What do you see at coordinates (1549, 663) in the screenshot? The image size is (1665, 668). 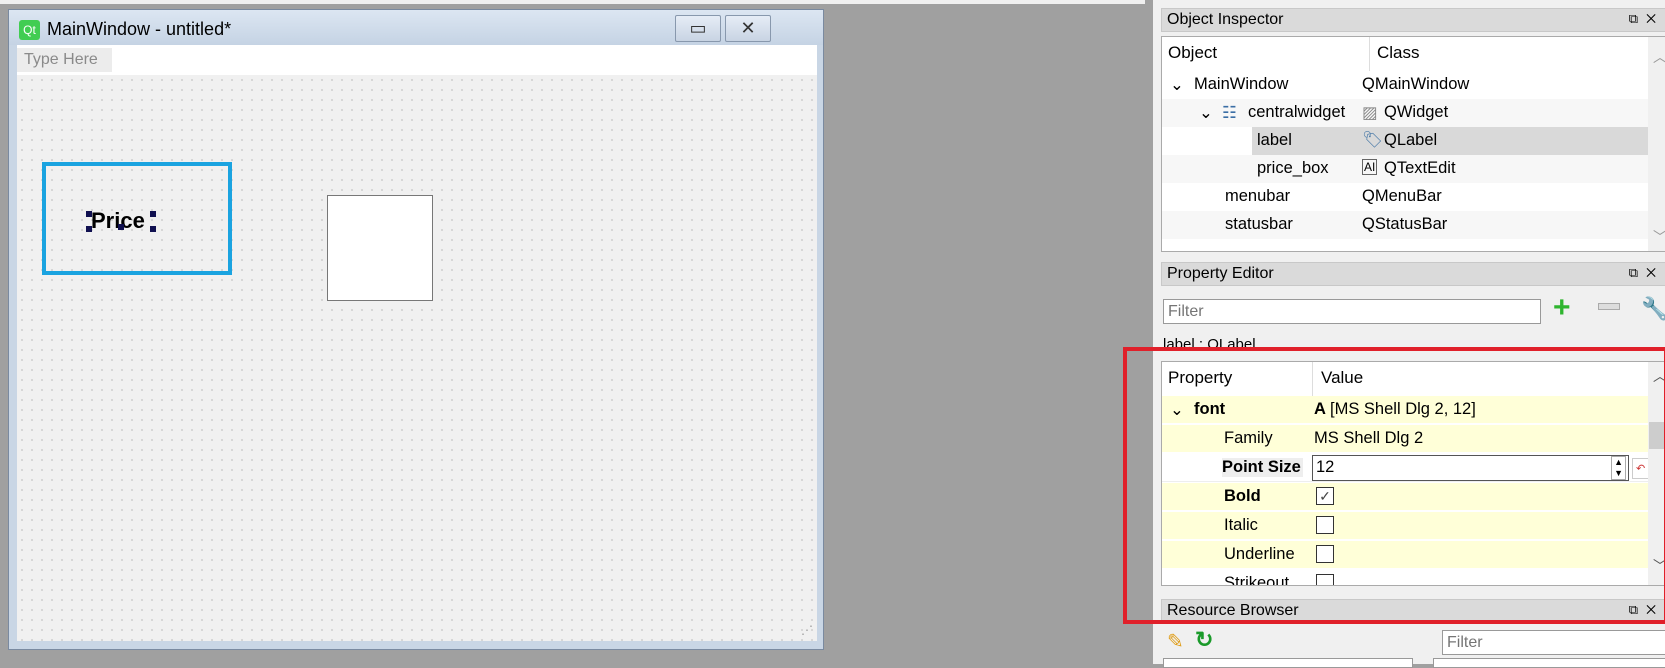 I see `resource-list` at bounding box center [1549, 663].